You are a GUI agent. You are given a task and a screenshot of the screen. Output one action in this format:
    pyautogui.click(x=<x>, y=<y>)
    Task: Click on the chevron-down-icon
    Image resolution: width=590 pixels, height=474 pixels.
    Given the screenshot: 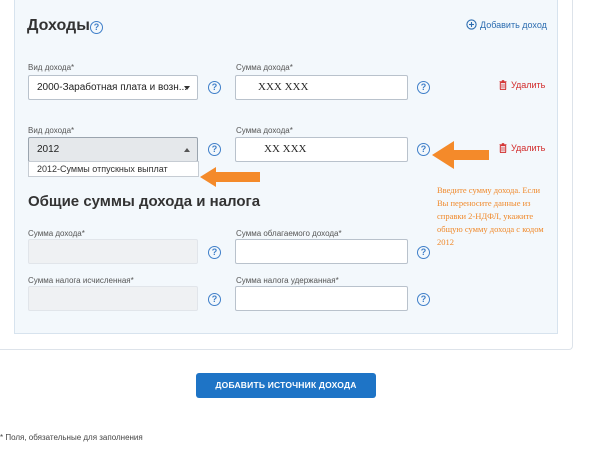 What is the action you would take?
    pyautogui.click(x=187, y=88)
    